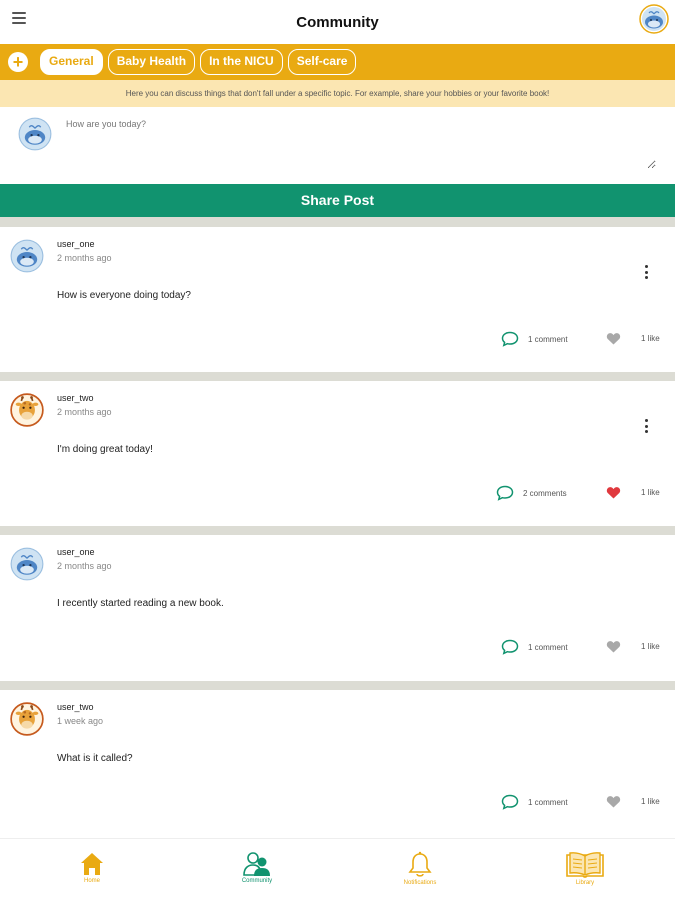 Image resolution: width=675 pixels, height=900 pixels. I want to click on tab-self-care: Self-care, so click(322, 62).